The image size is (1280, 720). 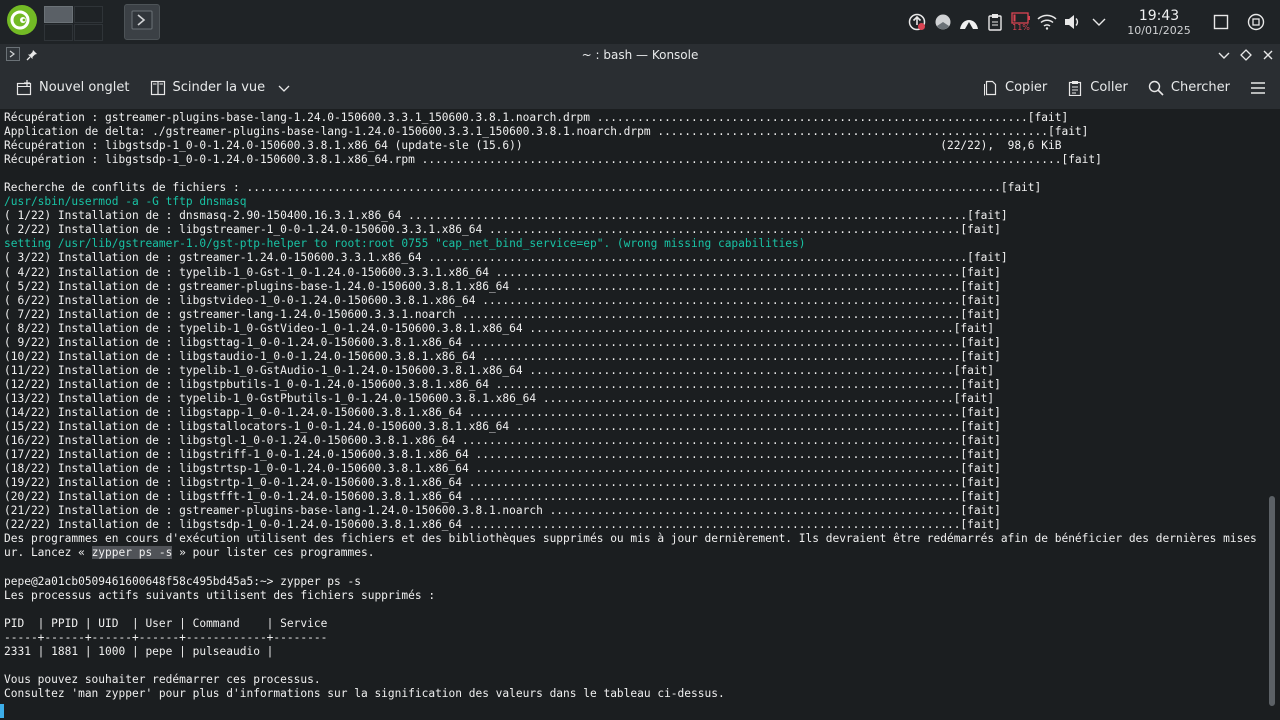 I want to click on clock-time: 19:43, so click(x=1159, y=15).